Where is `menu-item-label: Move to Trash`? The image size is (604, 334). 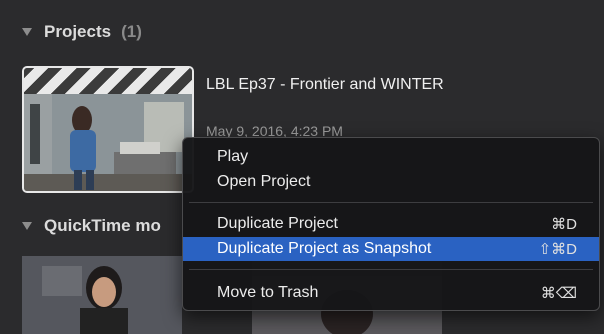
menu-item-label: Move to Trash is located at coordinates (268, 292).